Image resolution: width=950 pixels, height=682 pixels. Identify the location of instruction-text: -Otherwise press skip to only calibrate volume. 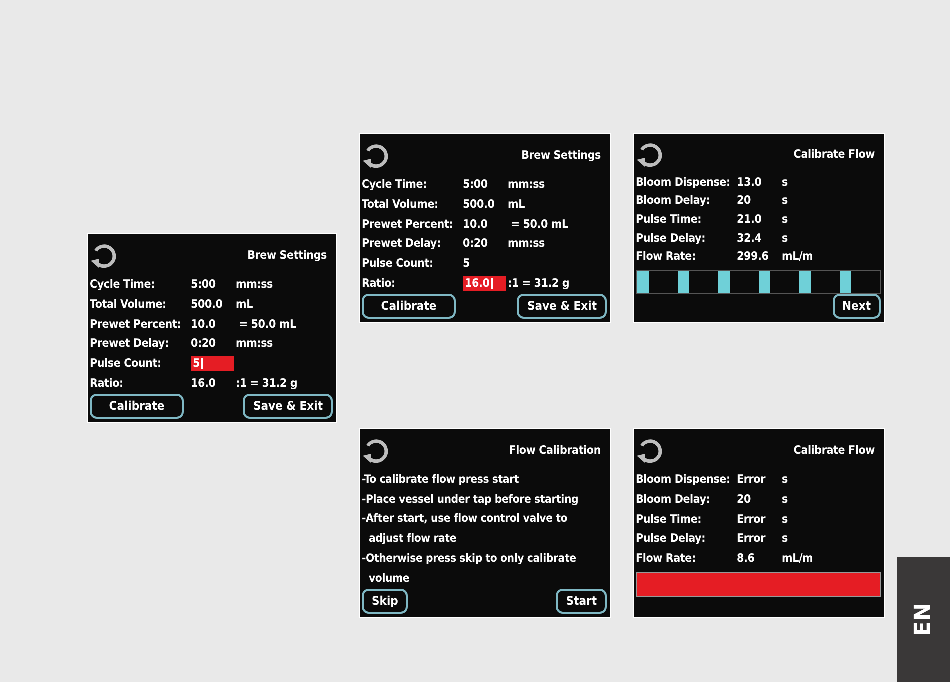
(470, 568).